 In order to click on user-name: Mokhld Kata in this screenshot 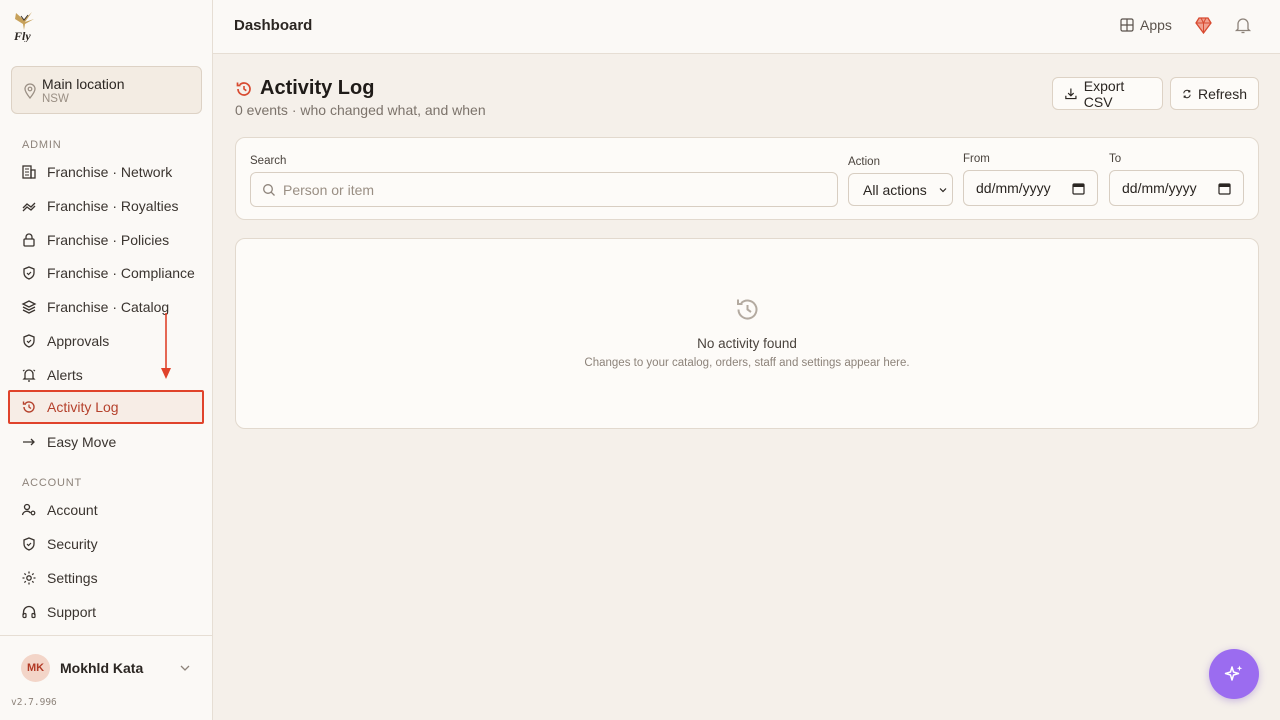, I will do `click(102, 668)`.